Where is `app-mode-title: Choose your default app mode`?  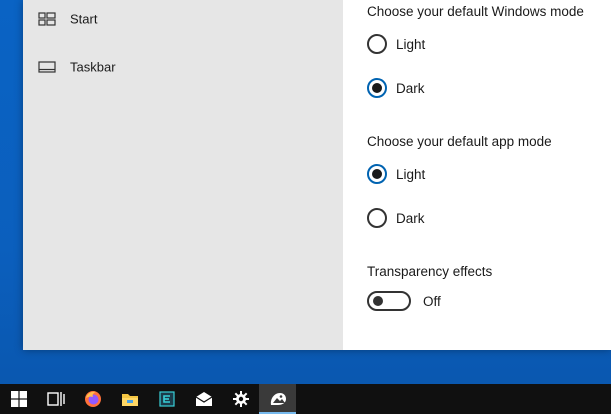 app-mode-title: Choose your default app mode is located at coordinates (459, 141).